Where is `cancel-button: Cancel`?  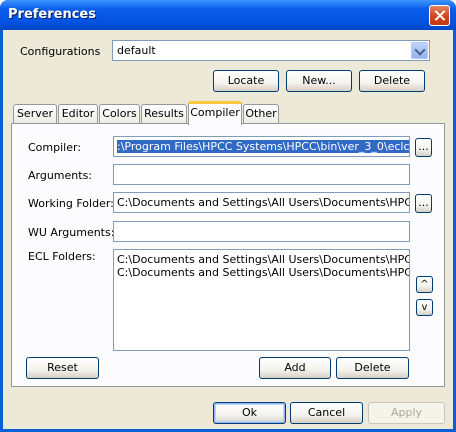 cancel-button: Cancel is located at coordinates (326, 413).